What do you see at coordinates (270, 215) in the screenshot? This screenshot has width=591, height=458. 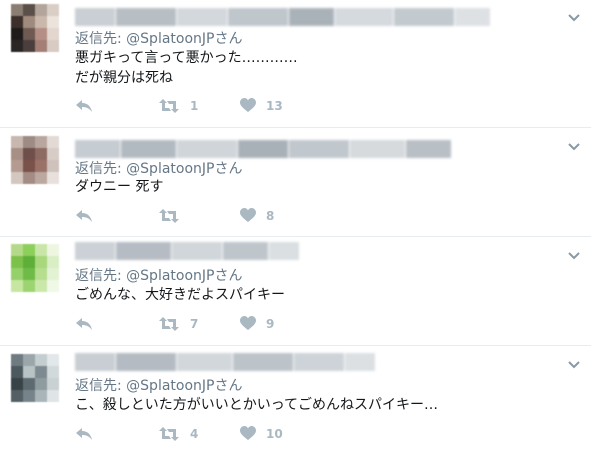 I see `like-count: 8` at bounding box center [270, 215].